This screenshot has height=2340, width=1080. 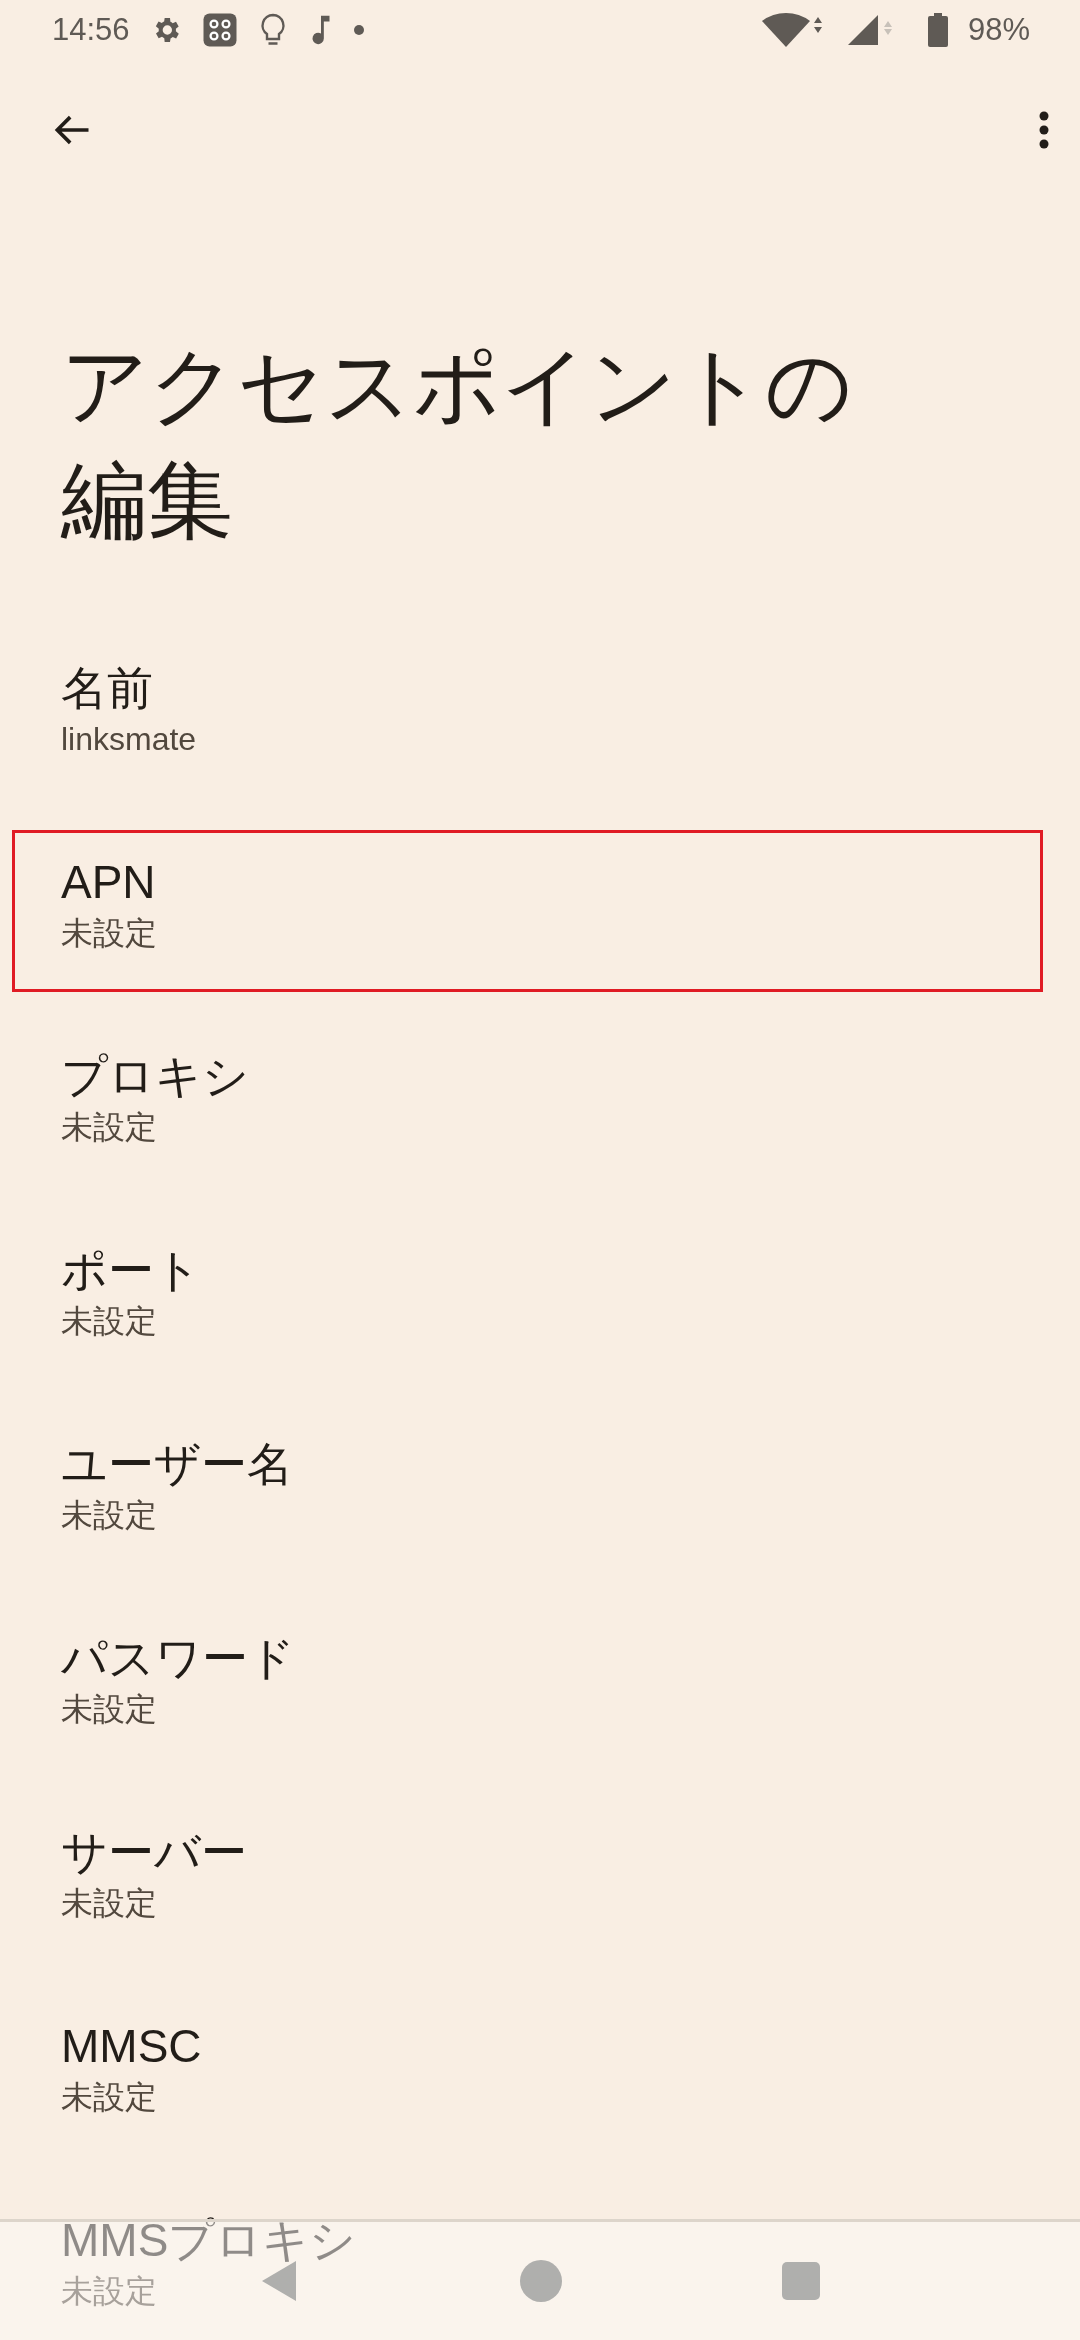 What do you see at coordinates (358, 30) in the screenshot?
I see `dot-icon` at bounding box center [358, 30].